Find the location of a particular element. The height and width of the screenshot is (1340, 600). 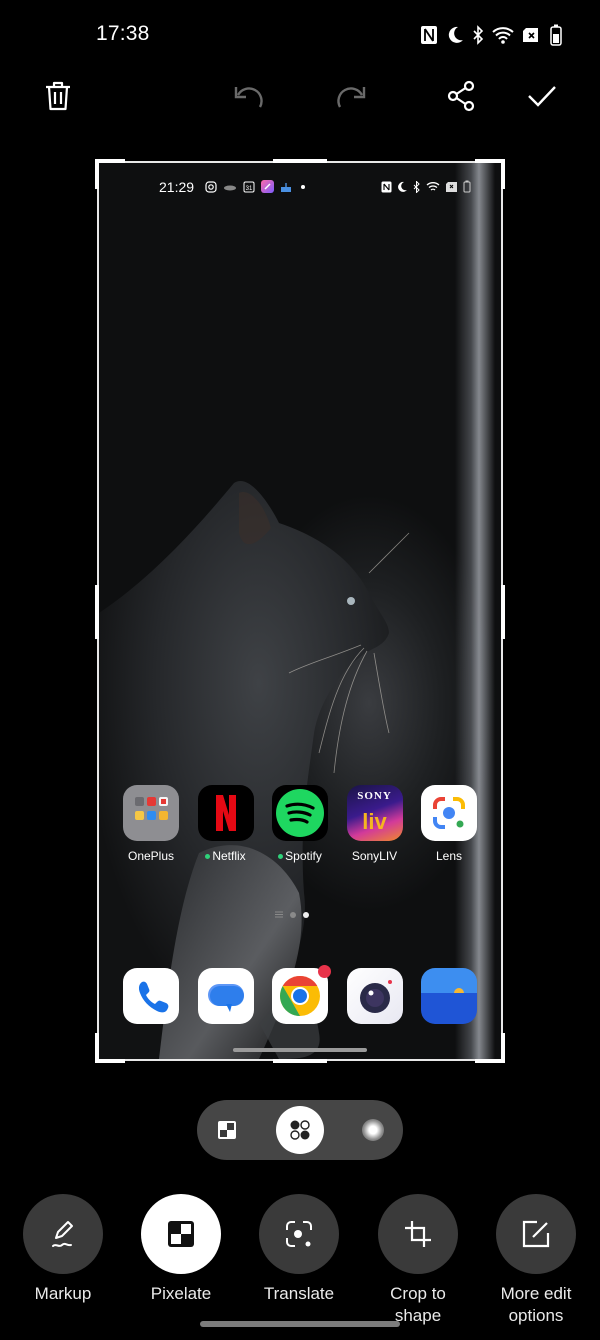

dock-camera is located at coordinates (375, 996).